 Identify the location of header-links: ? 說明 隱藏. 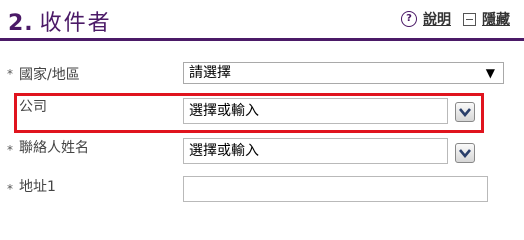
(455, 19).